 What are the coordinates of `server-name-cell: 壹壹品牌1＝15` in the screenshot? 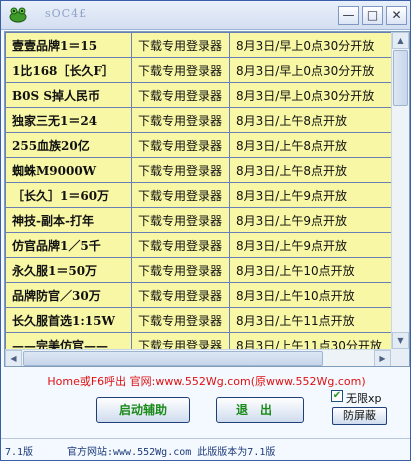 It's located at (68, 45).